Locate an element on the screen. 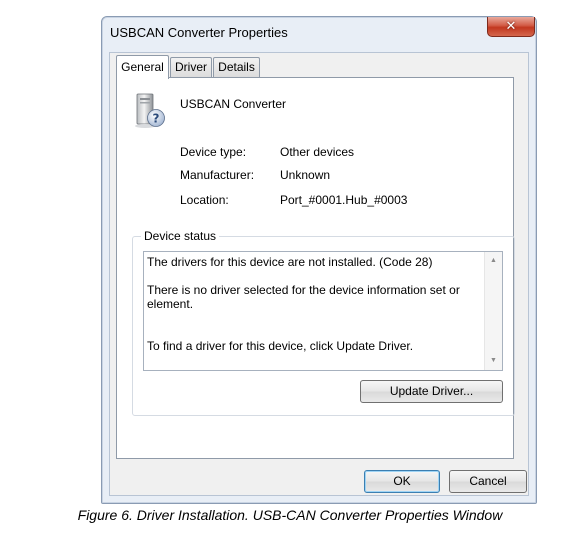 Image resolution: width=580 pixels, height=534 pixels. location-value: Port_#0001.Hub_#0003 is located at coordinates (344, 200).